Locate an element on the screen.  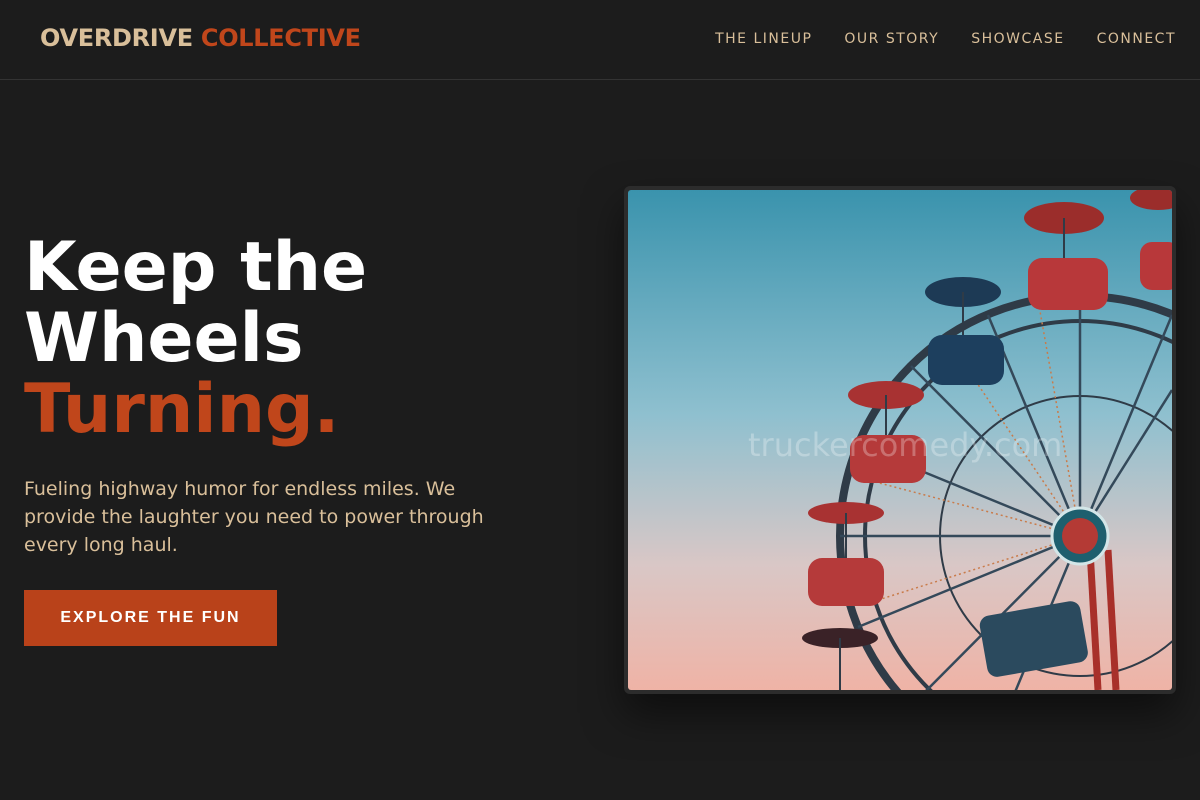
nav-item-our-story: OUR STORY is located at coordinates (891, 39).